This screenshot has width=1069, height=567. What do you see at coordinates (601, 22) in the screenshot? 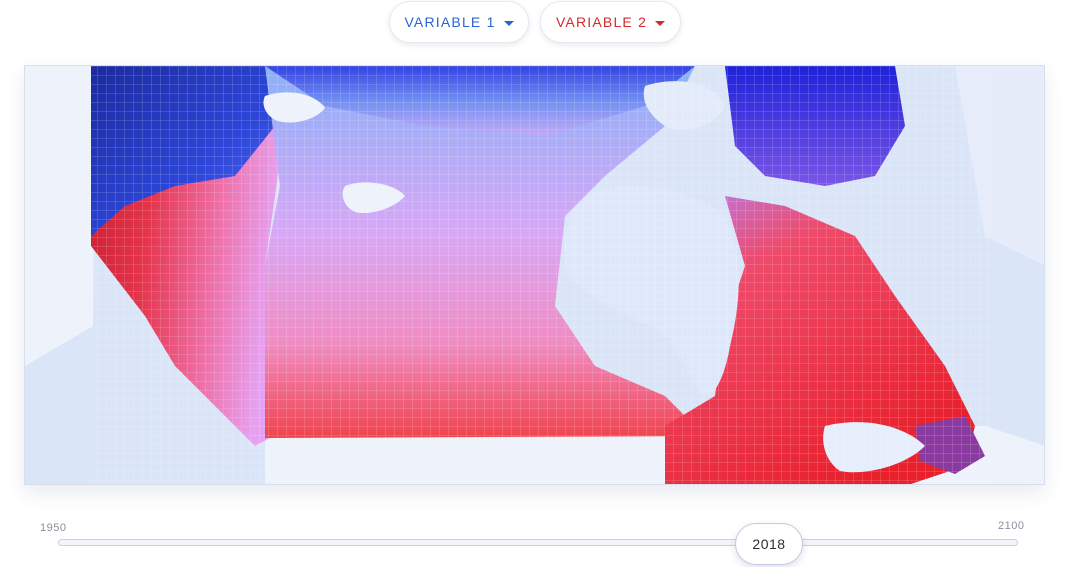
I see `variable-2-label: VARIABLE 2` at bounding box center [601, 22].